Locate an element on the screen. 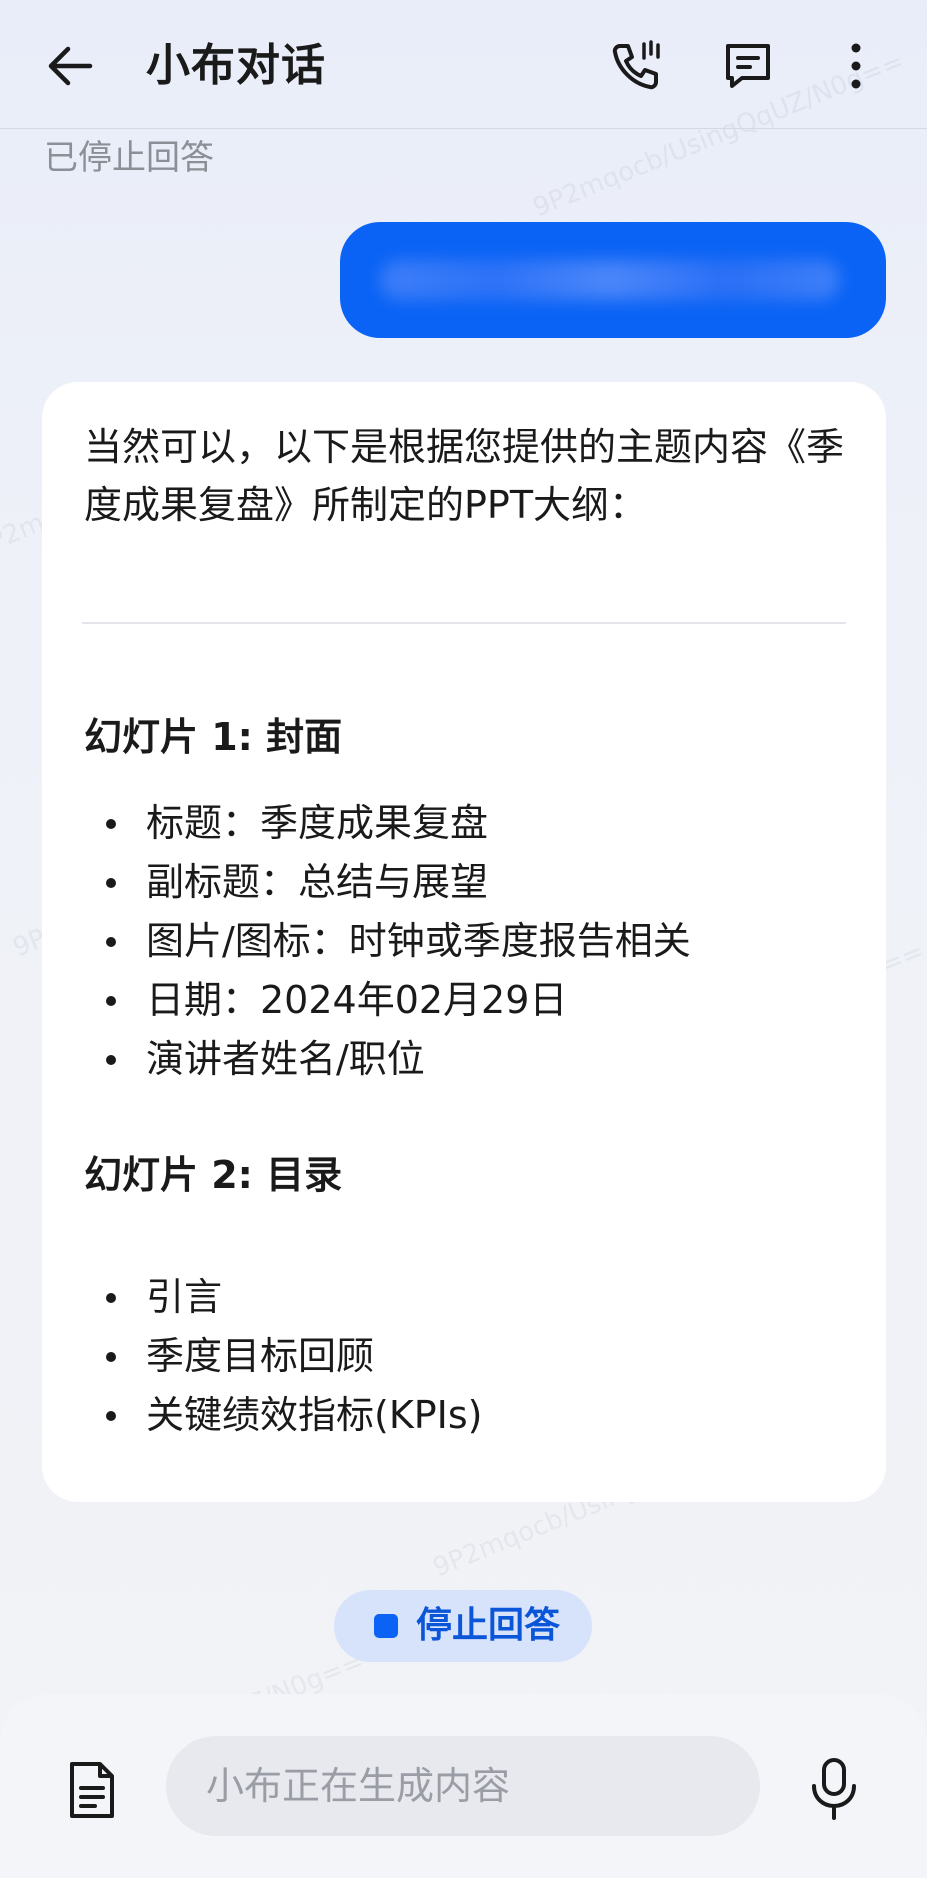 The width and height of the screenshot is (927, 1878). list-item: 关键绩效指标(KPIs) is located at coordinates (294, 1415).